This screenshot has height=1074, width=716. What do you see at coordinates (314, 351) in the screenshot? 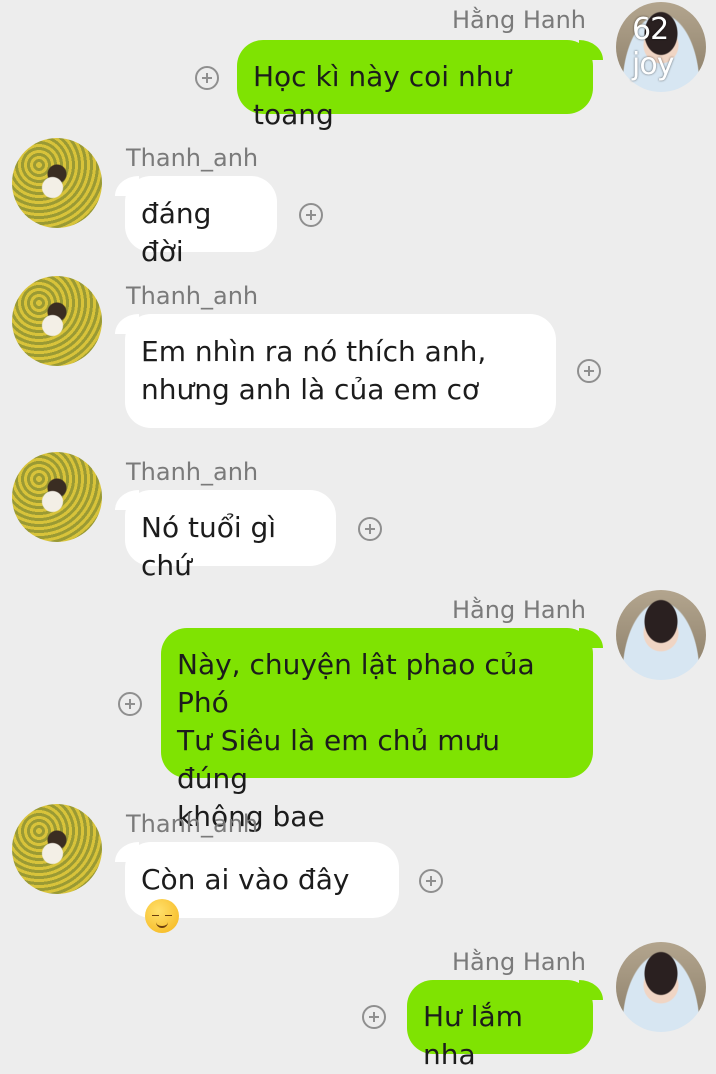
I see `message-line: Em nhìn ra nó thích anh,` at bounding box center [314, 351].